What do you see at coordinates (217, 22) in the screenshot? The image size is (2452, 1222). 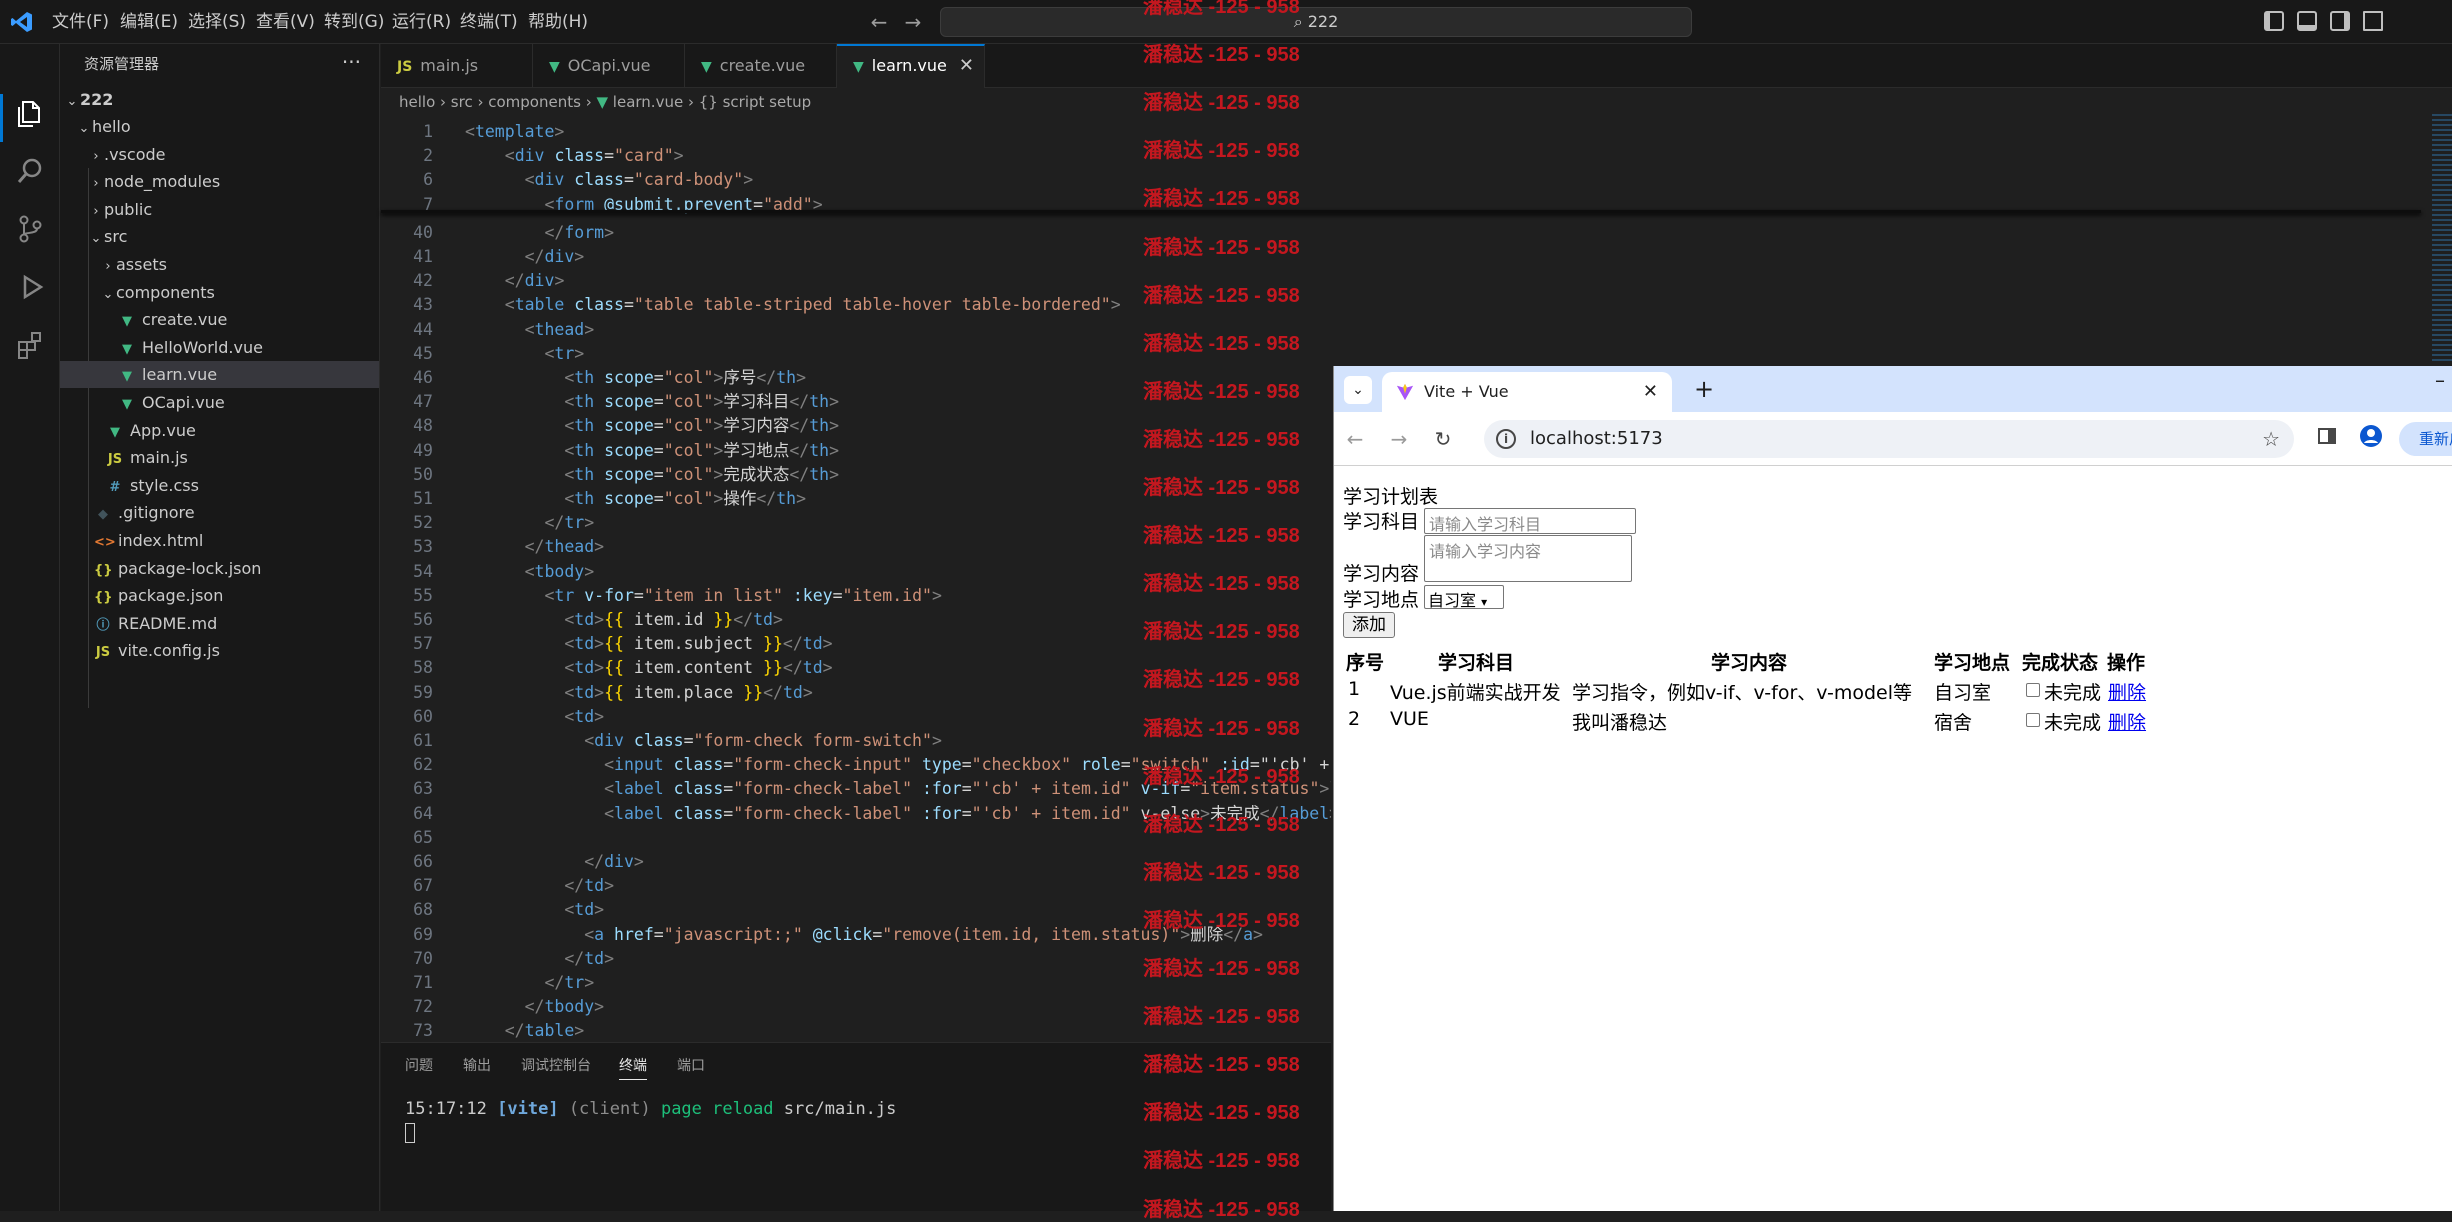 I see `menu-item: 选择(S)` at bounding box center [217, 22].